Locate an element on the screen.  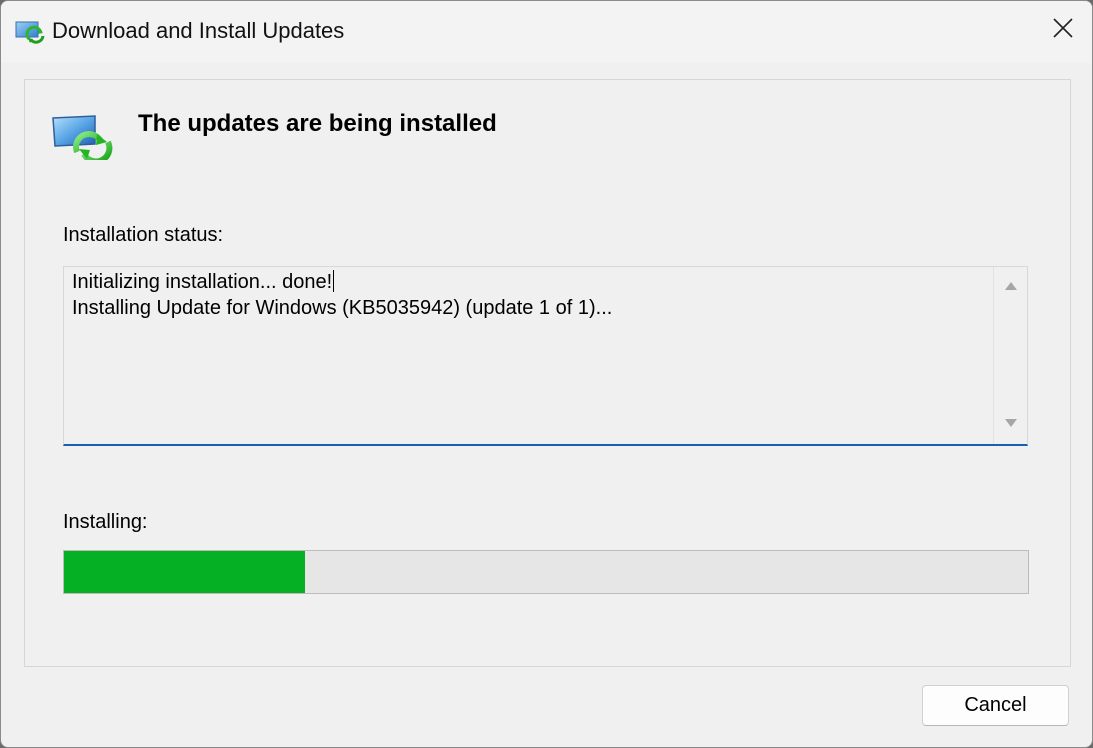
window-title: Download and Install Updates is located at coordinates (198, 30).